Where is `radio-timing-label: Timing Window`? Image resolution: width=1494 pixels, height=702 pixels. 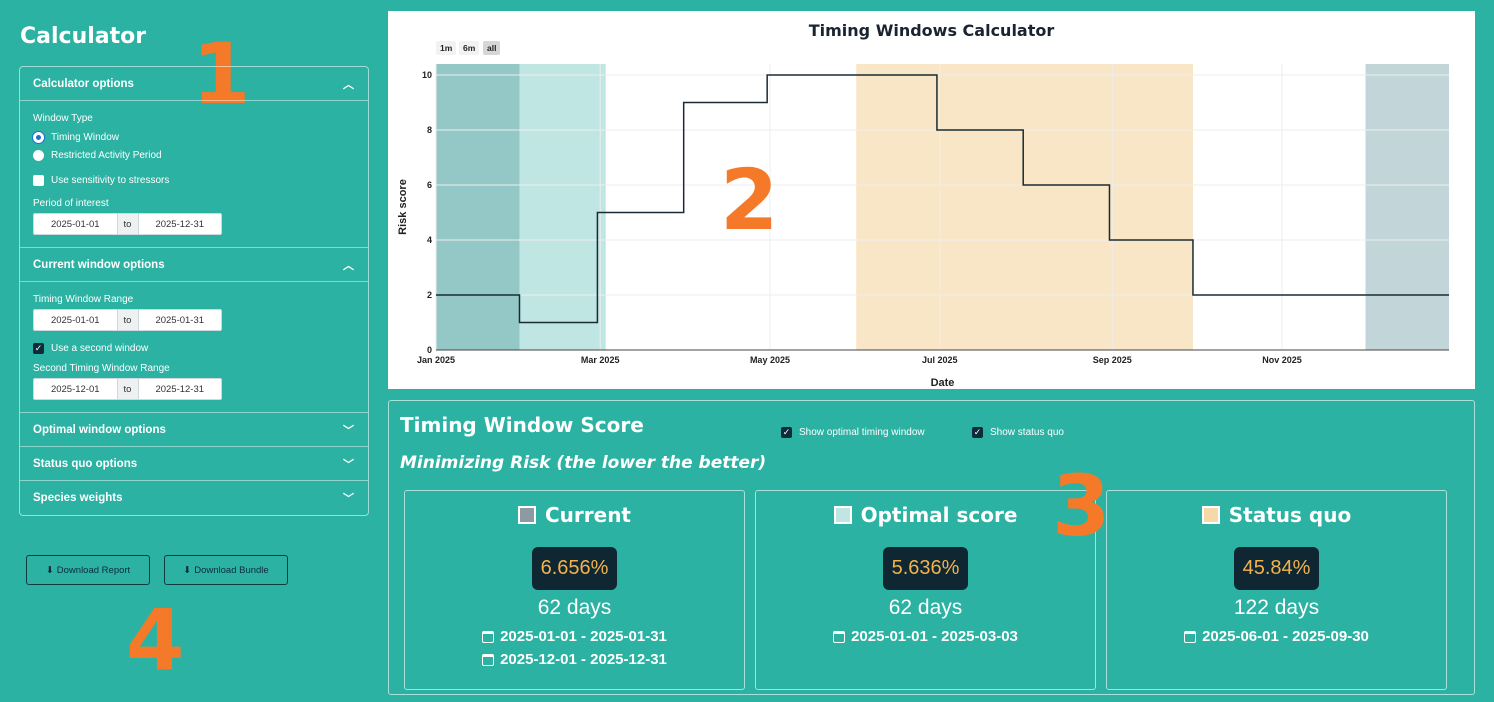
radio-timing-label: Timing Window is located at coordinates (85, 137).